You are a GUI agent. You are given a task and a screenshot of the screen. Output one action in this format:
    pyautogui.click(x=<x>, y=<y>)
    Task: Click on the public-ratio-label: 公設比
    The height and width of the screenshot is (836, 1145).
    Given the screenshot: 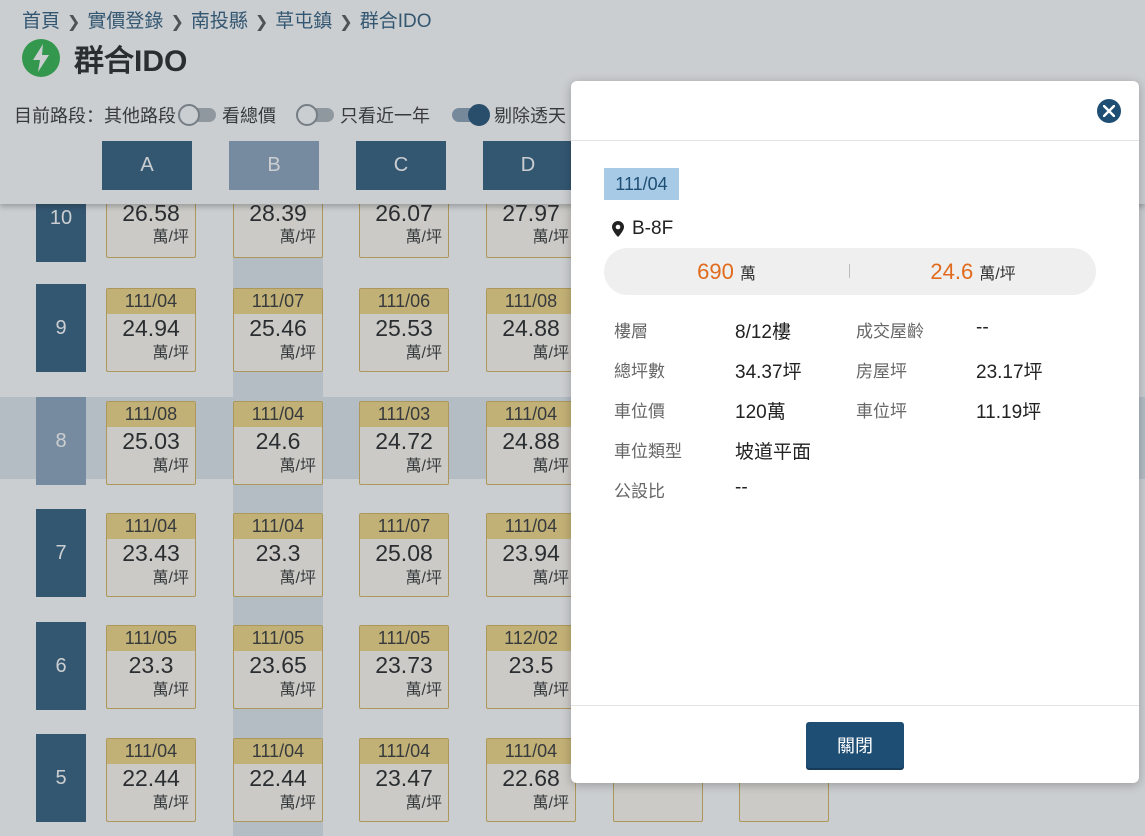 What is the action you would take?
    pyautogui.click(x=639, y=491)
    